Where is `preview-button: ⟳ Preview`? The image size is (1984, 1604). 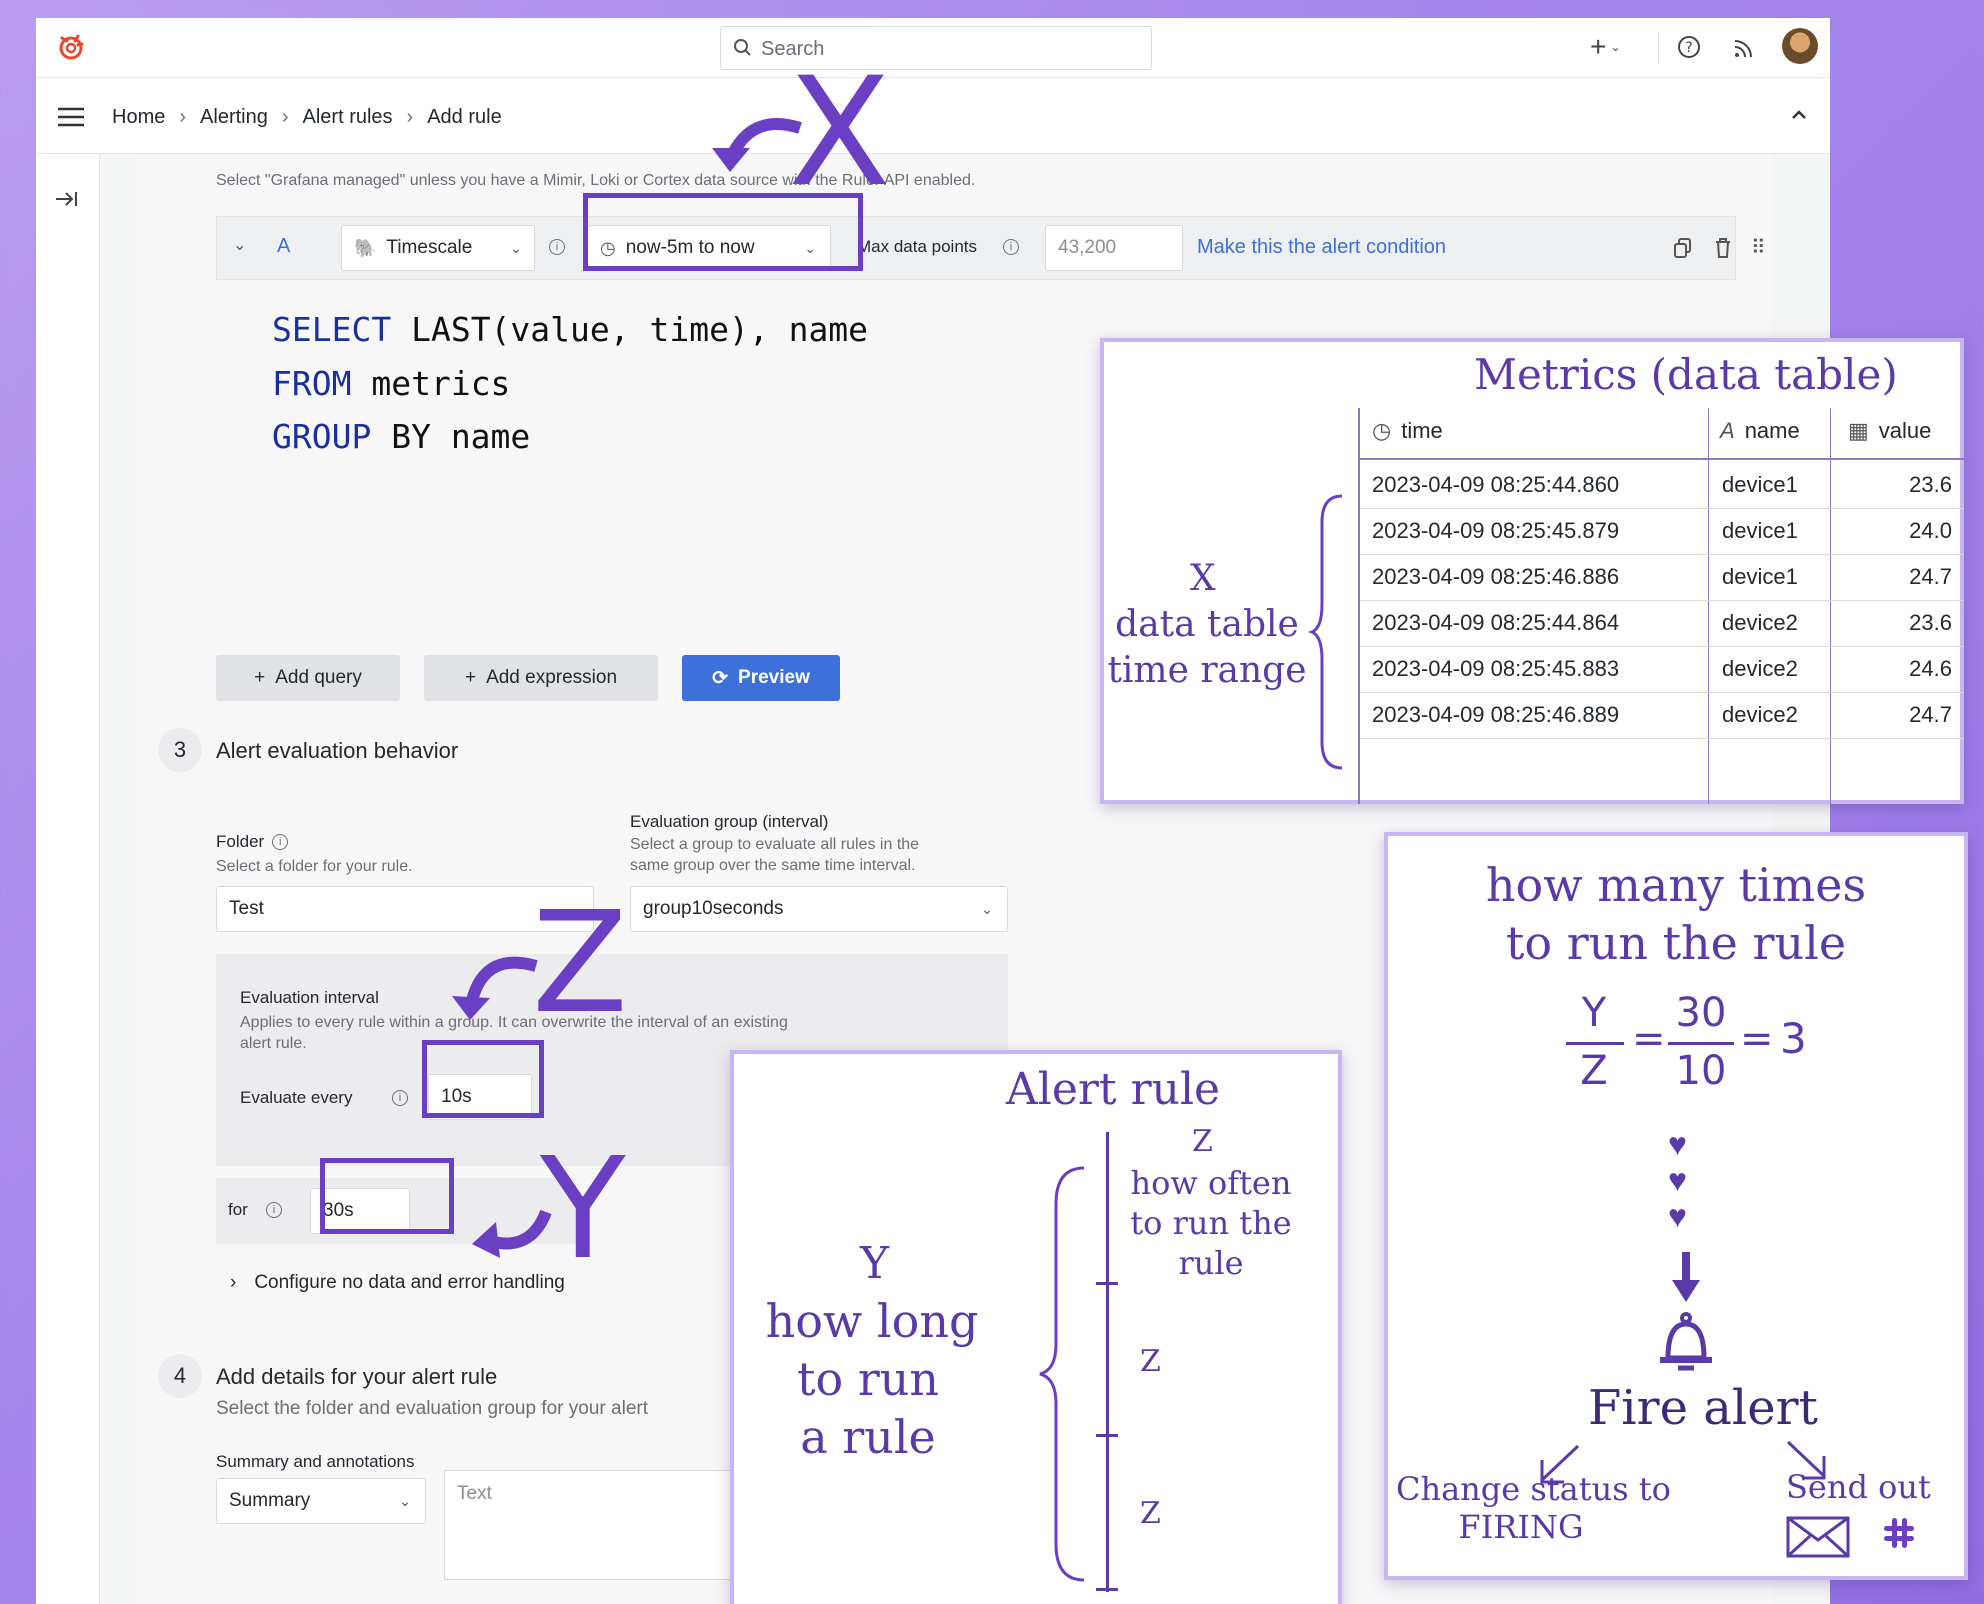
preview-button: ⟳ Preview is located at coordinates (761, 678).